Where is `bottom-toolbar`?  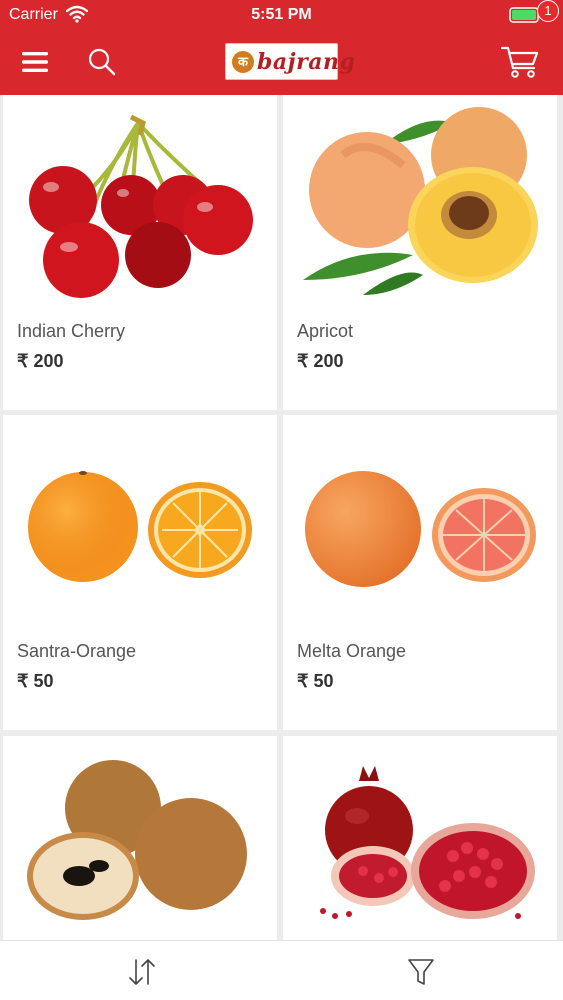 bottom-toolbar is located at coordinates (281, 970).